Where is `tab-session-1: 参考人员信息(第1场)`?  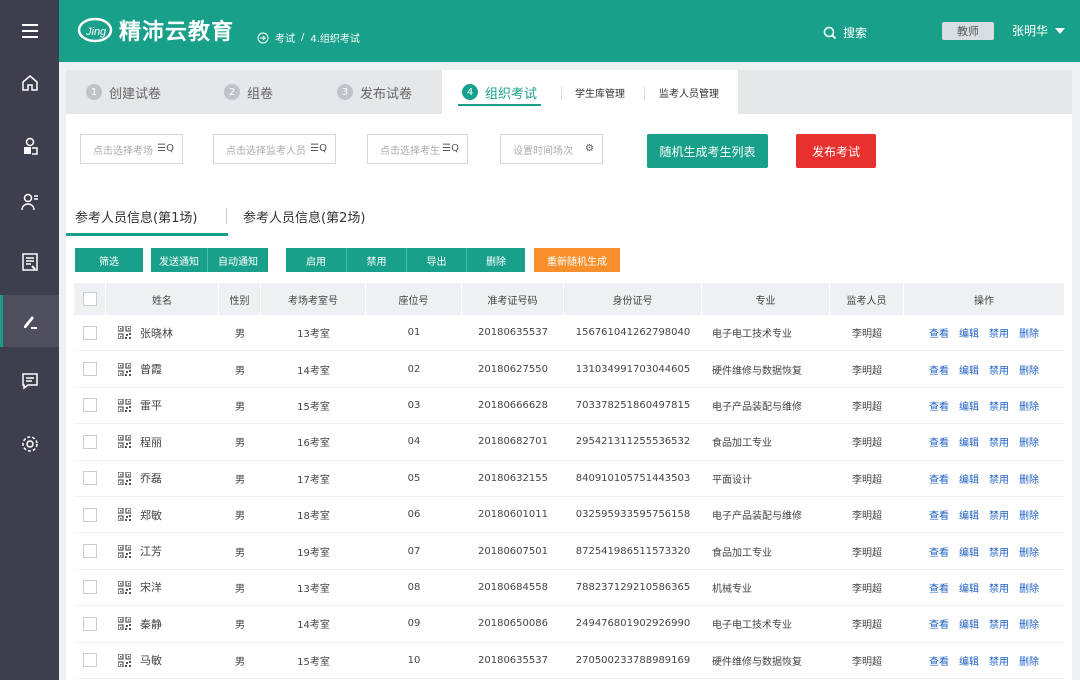
tab-session-1: 参考人员信息(第1场) is located at coordinates (136, 216).